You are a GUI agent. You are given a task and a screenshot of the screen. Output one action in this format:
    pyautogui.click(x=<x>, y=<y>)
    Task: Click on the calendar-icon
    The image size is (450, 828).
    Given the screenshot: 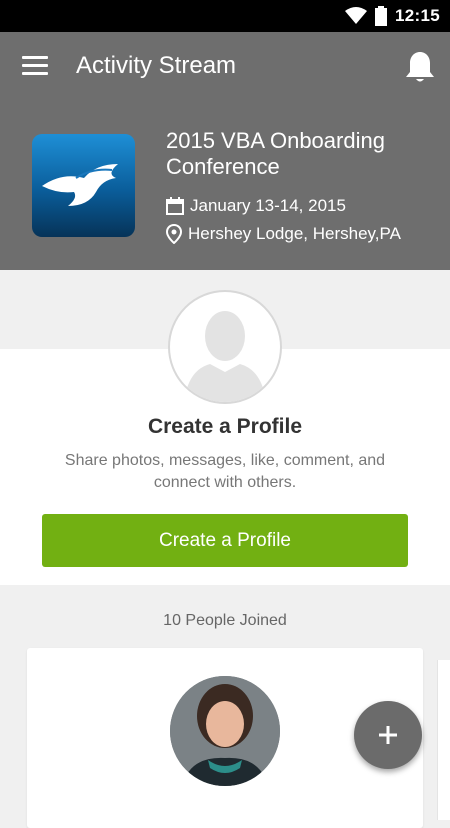 What is the action you would take?
    pyautogui.click(x=175, y=206)
    